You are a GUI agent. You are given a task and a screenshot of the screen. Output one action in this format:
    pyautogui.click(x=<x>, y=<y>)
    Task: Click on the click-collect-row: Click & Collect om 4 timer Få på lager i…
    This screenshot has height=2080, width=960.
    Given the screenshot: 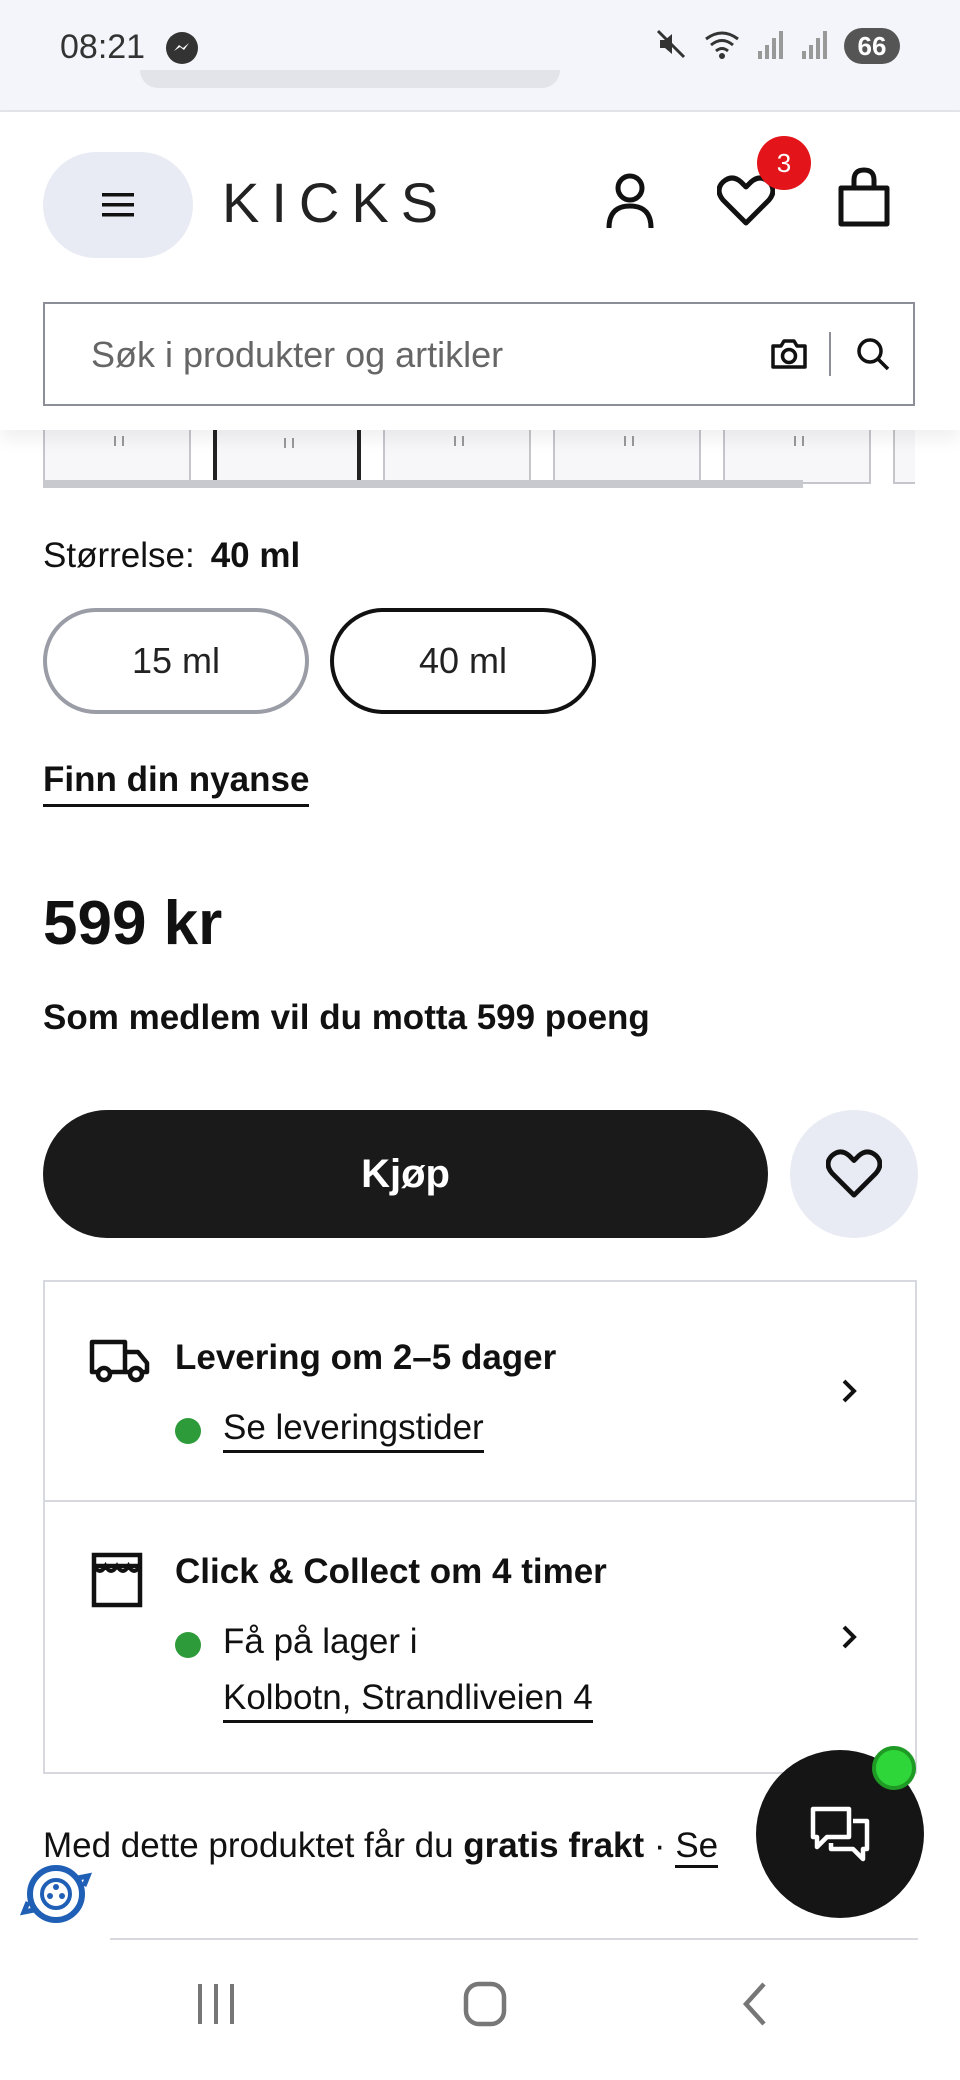 What is the action you would take?
    pyautogui.click(x=480, y=1637)
    